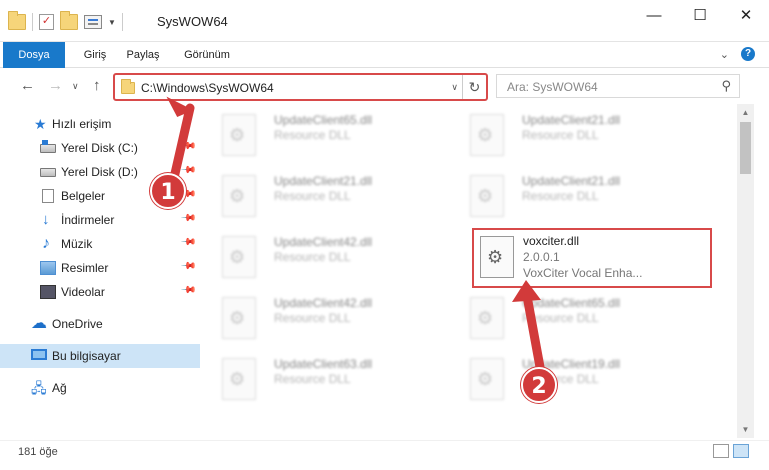 The height and width of the screenshot is (470, 769). What do you see at coordinates (69, 20) in the screenshot?
I see `new-folder-icon` at bounding box center [69, 20].